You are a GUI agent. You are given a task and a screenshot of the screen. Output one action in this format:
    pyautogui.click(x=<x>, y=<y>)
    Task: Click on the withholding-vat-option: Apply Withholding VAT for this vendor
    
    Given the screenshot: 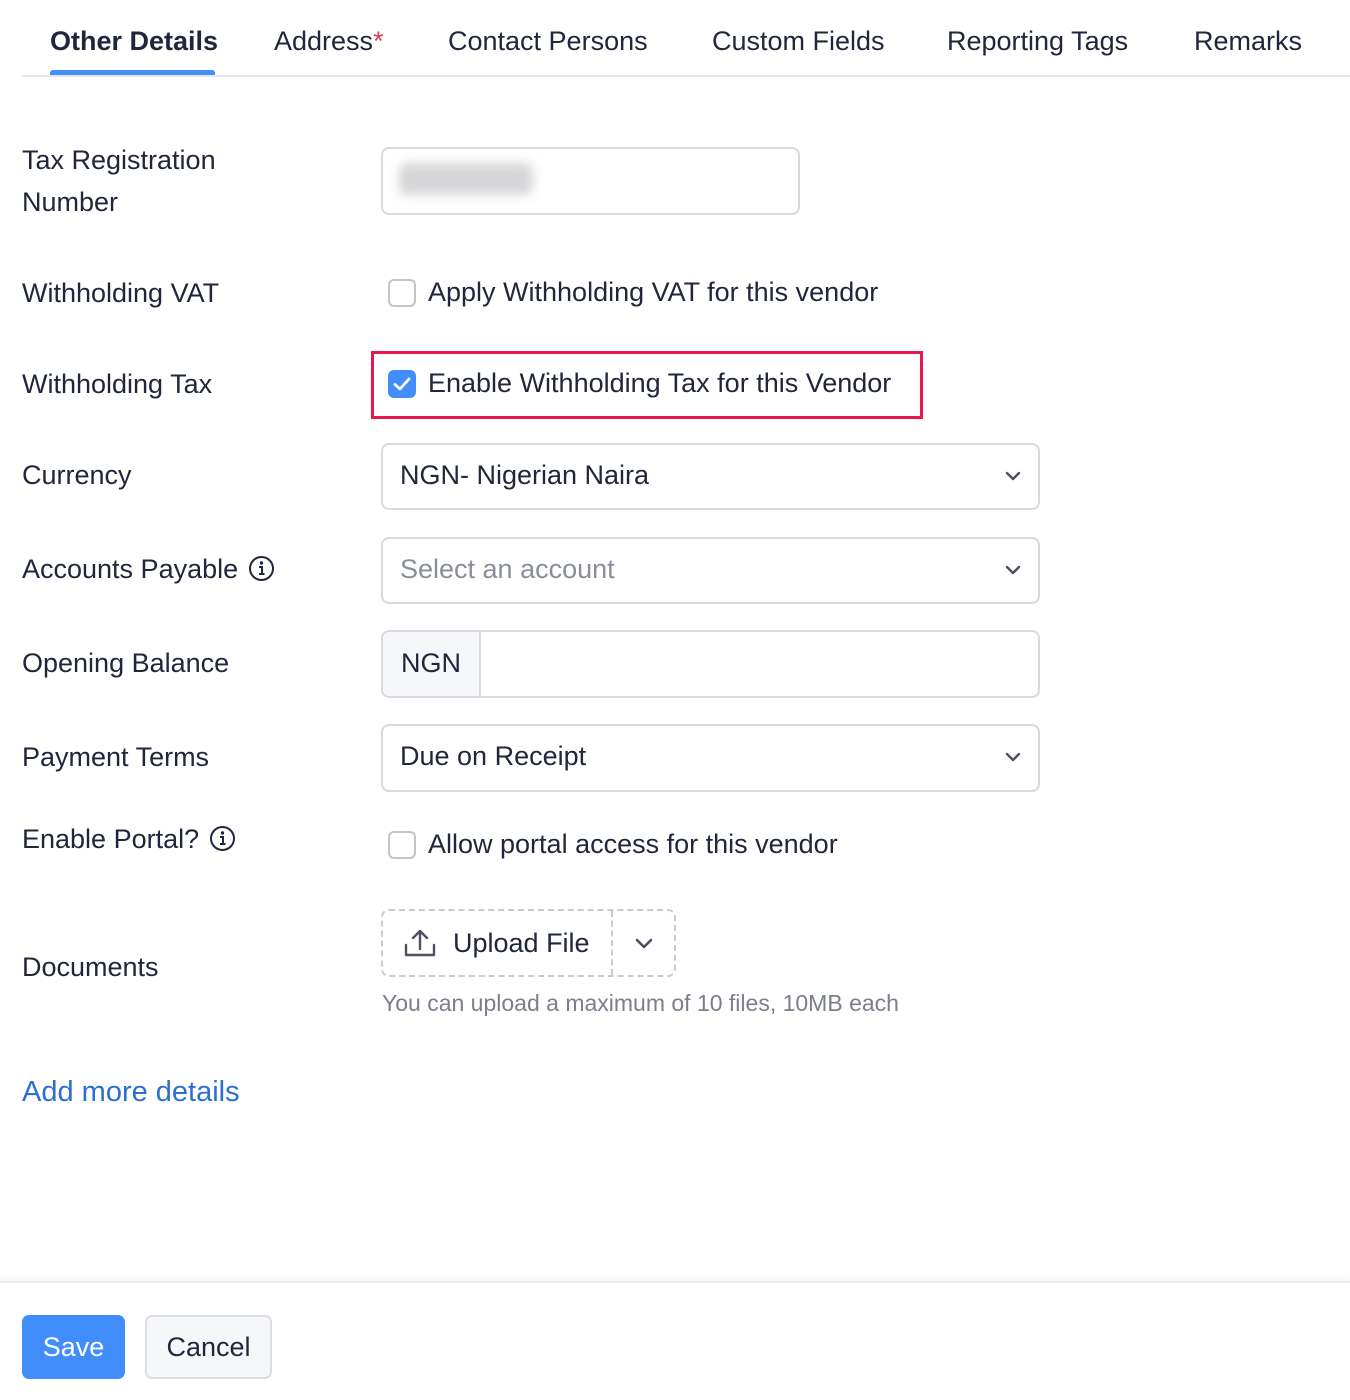 What is the action you would take?
    pyautogui.click(x=633, y=292)
    